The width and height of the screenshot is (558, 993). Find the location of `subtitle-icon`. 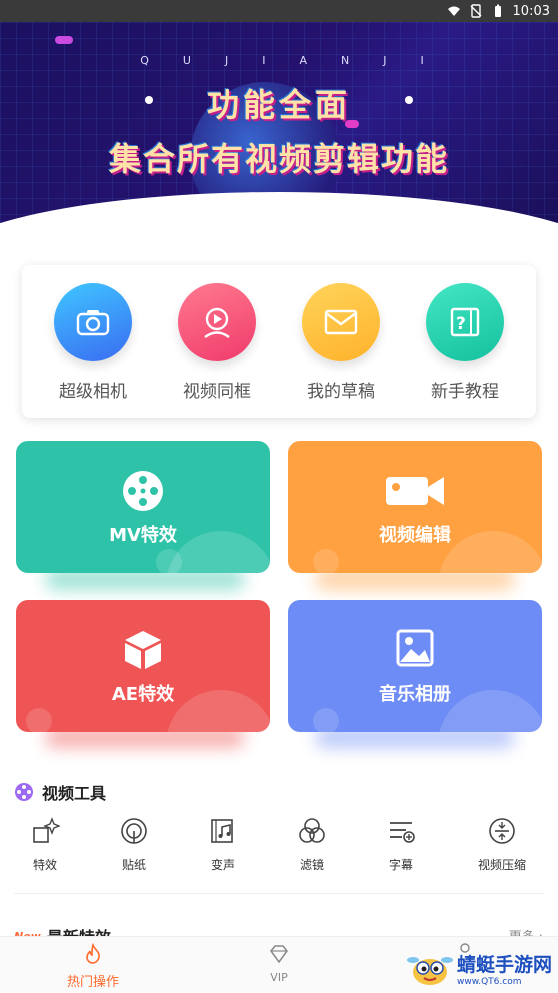

subtitle-icon is located at coordinates (402, 832).